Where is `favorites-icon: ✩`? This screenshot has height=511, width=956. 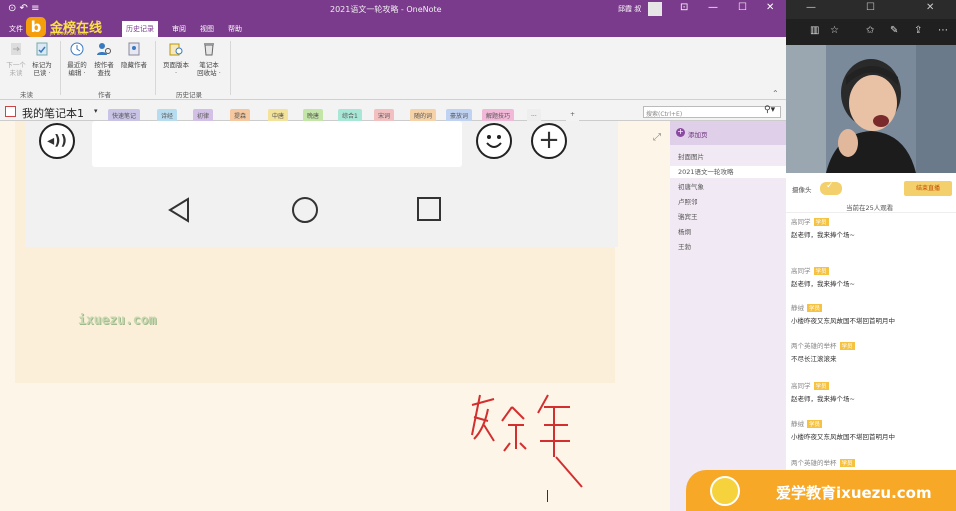 favorites-icon: ✩ is located at coordinates (870, 30).